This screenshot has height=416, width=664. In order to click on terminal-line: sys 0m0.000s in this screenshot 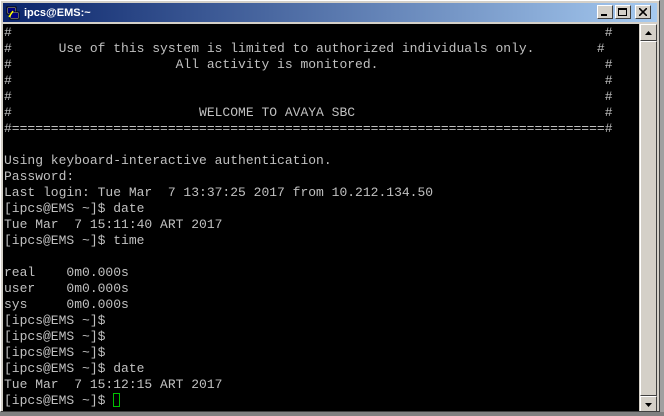, I will do `click(66, 304)`.